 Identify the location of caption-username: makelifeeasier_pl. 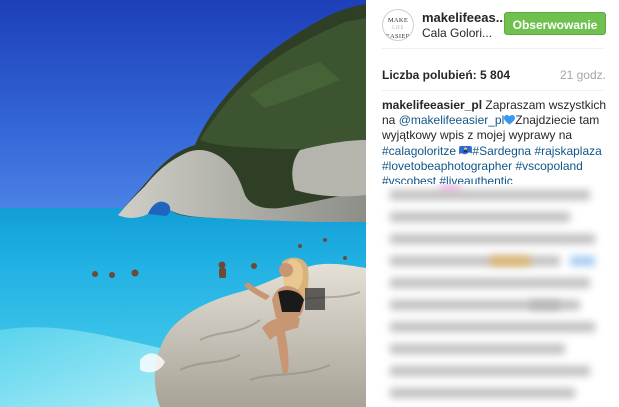
(432, 105).